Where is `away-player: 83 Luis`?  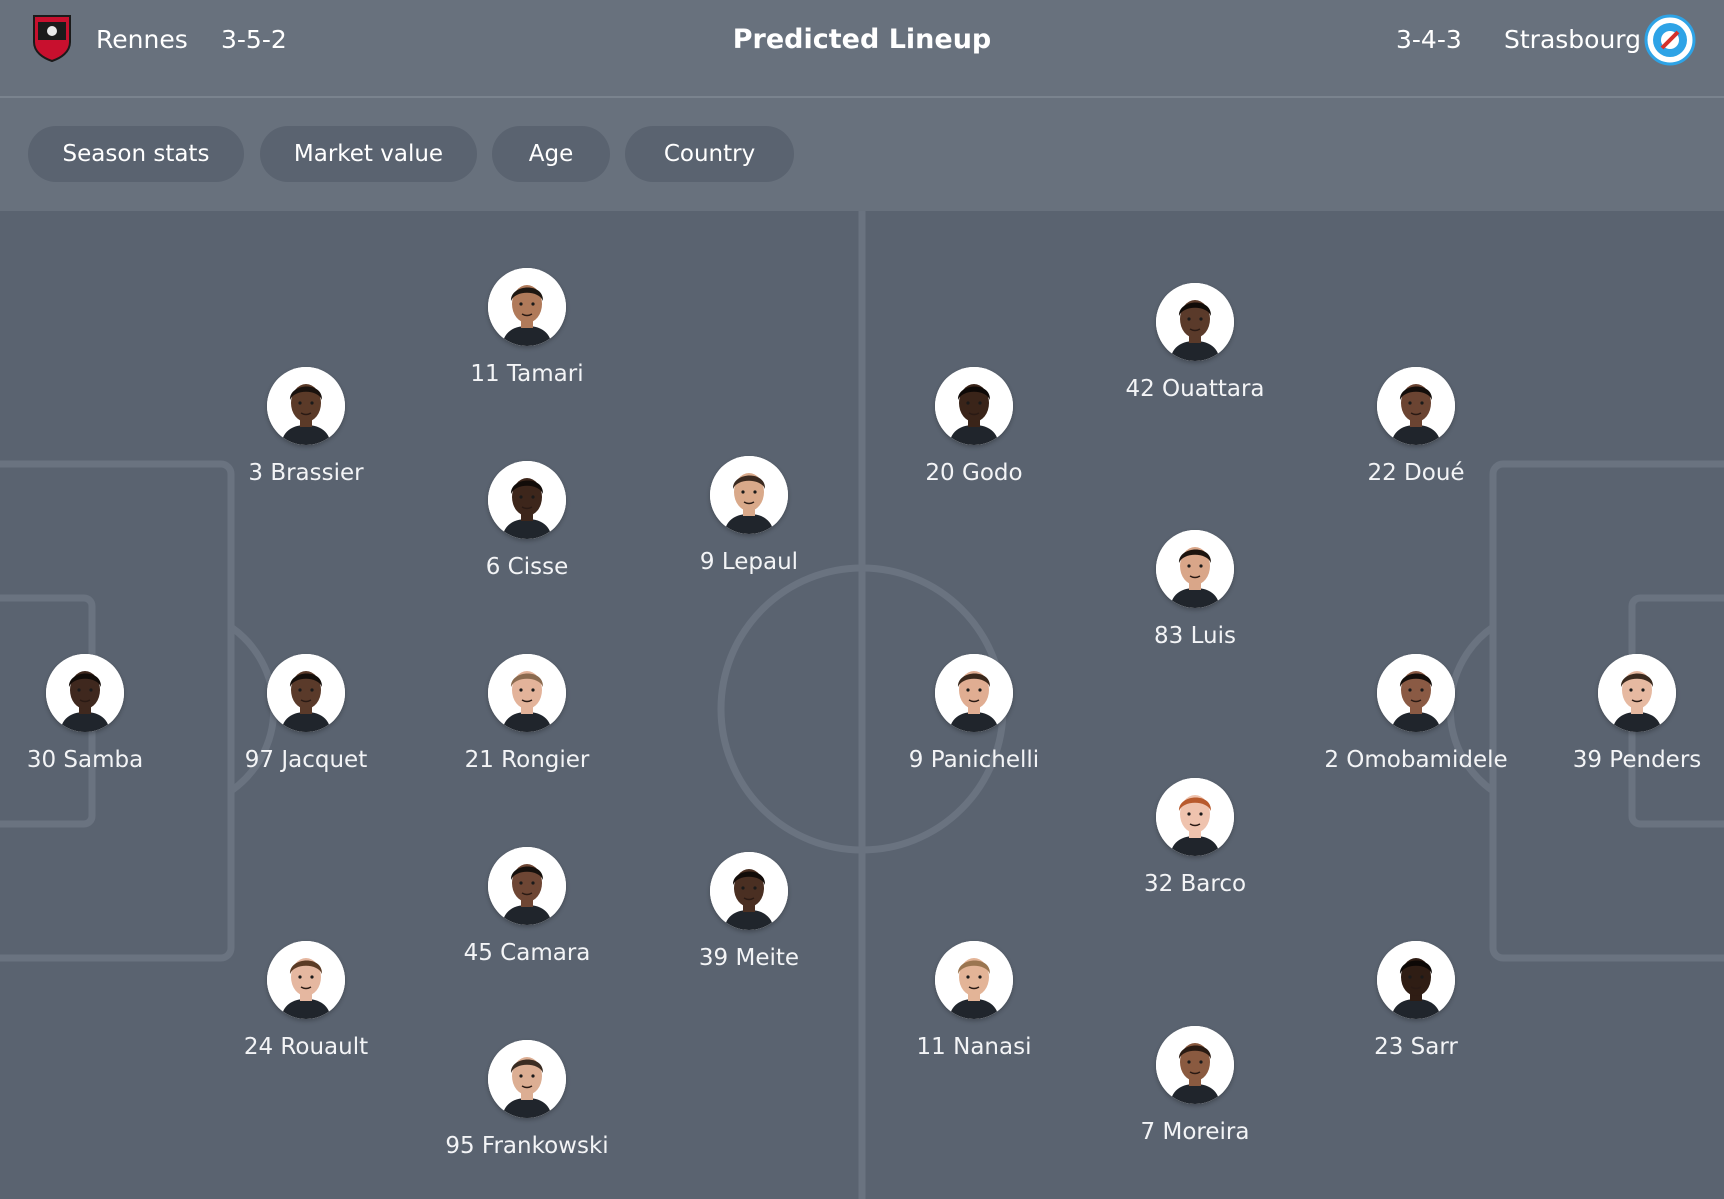
away-player: 83 Luis is located at coordinates (1195, 590).